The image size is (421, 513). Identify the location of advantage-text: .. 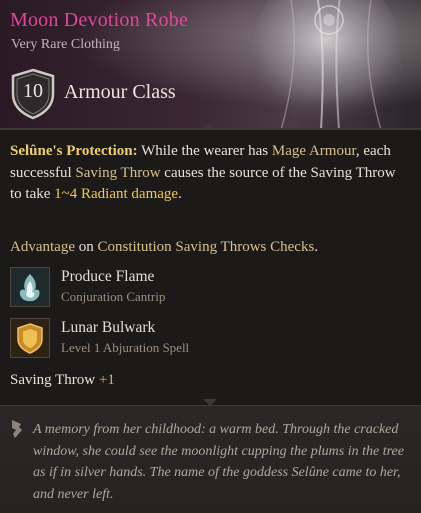
(316, 247).